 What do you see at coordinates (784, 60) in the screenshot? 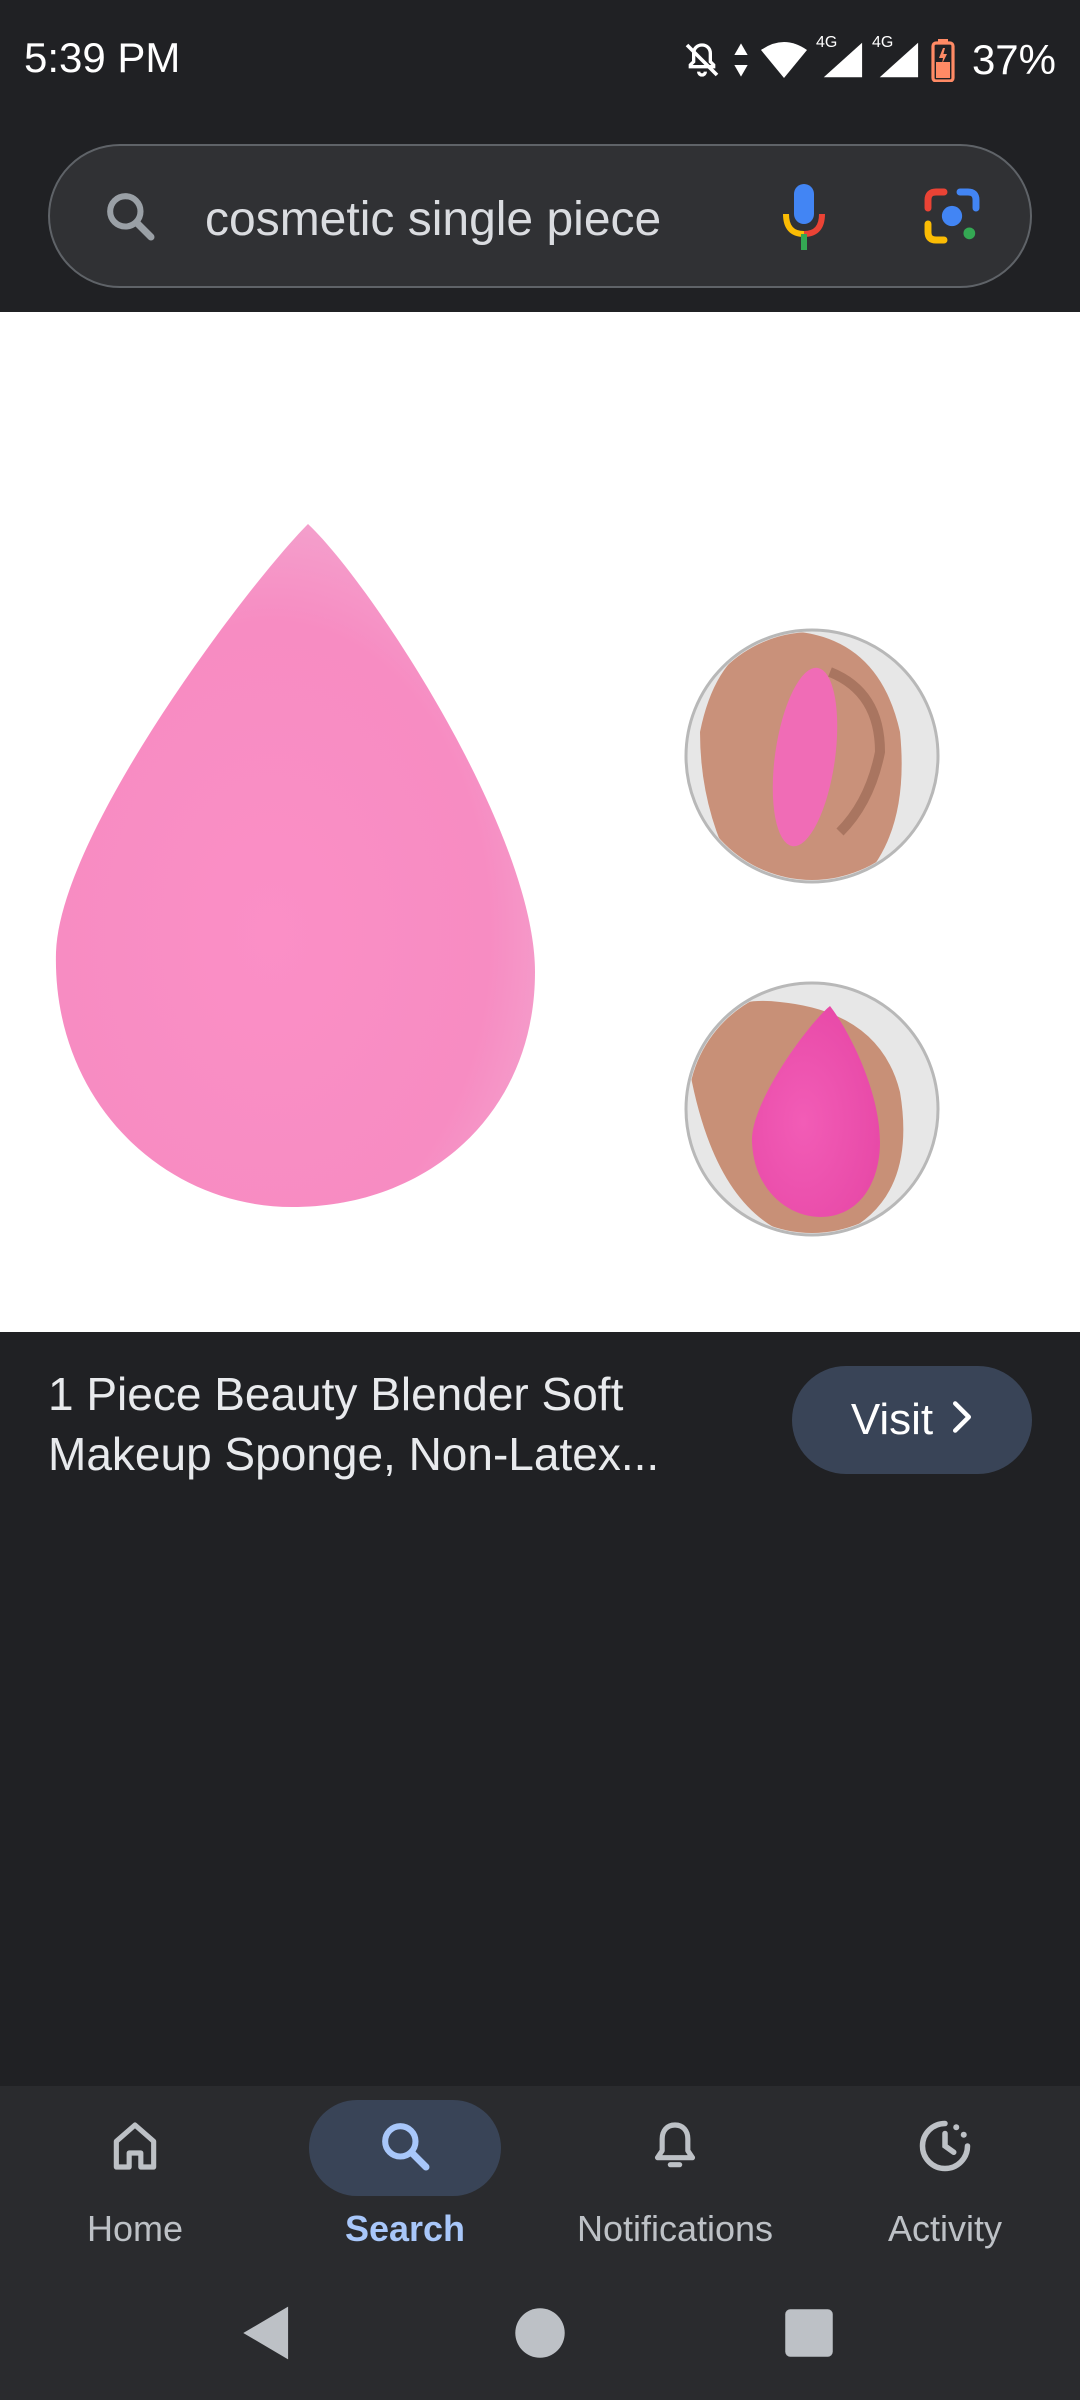
I see `wifi-icon` at bounding box center [784, 60].